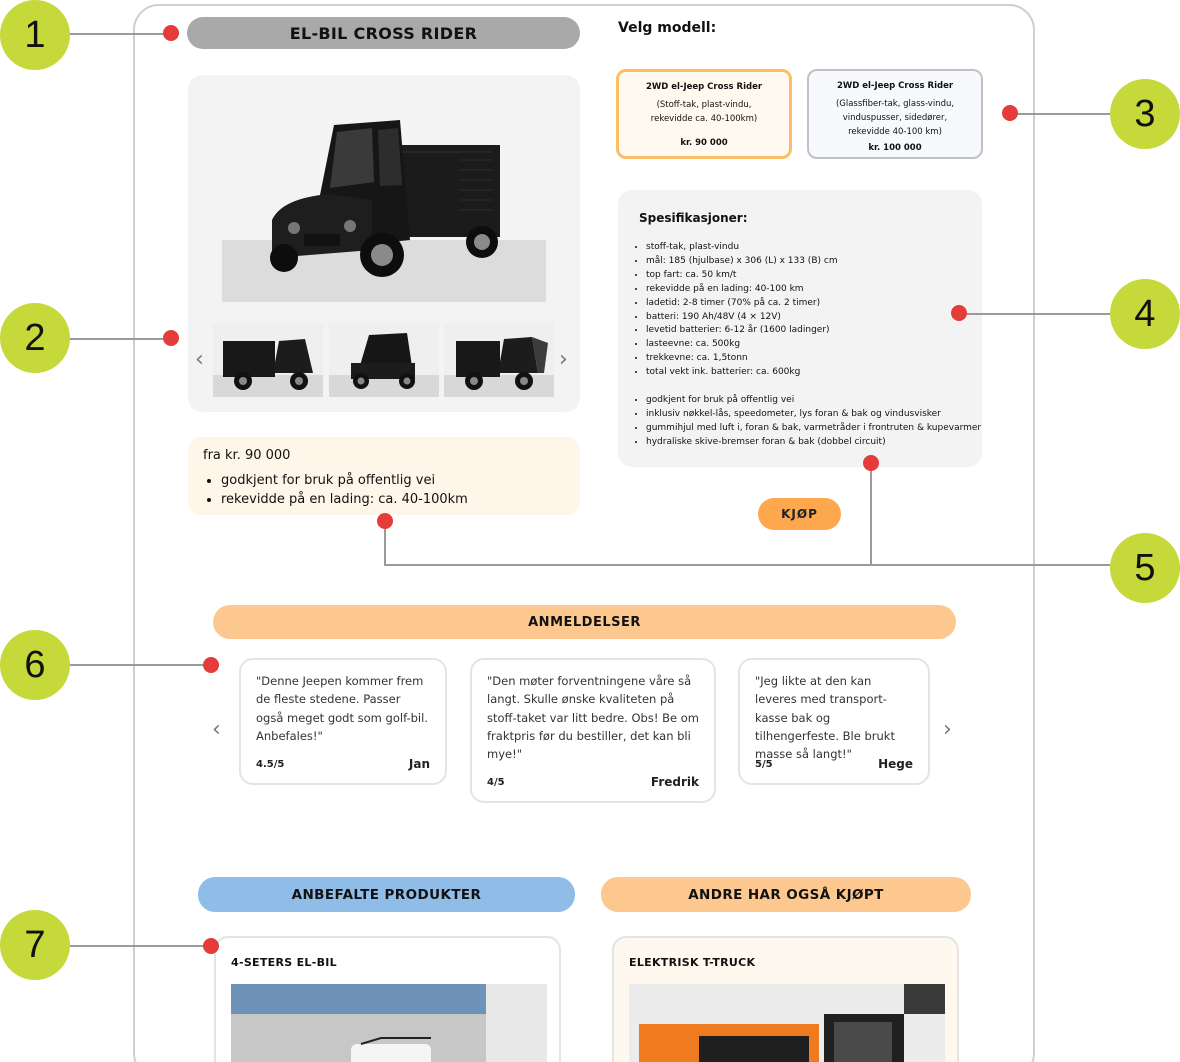 Image resolution: width=1180 pixels, height=1062 pixels. What do you see at coordinates (742, 373) in the screenshot?
I see `spec-item: total vekt ink. batterier: ca. 600kg` at bounding box center [742, 373].